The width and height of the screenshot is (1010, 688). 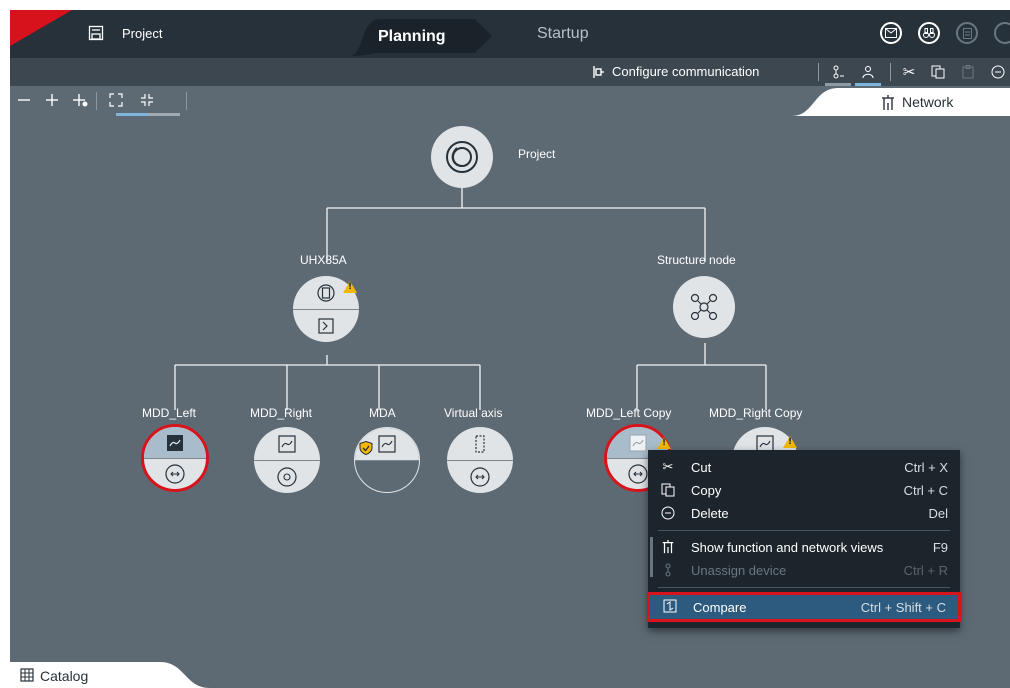 I want to click on copy-icon, so click(x=668, y=490).